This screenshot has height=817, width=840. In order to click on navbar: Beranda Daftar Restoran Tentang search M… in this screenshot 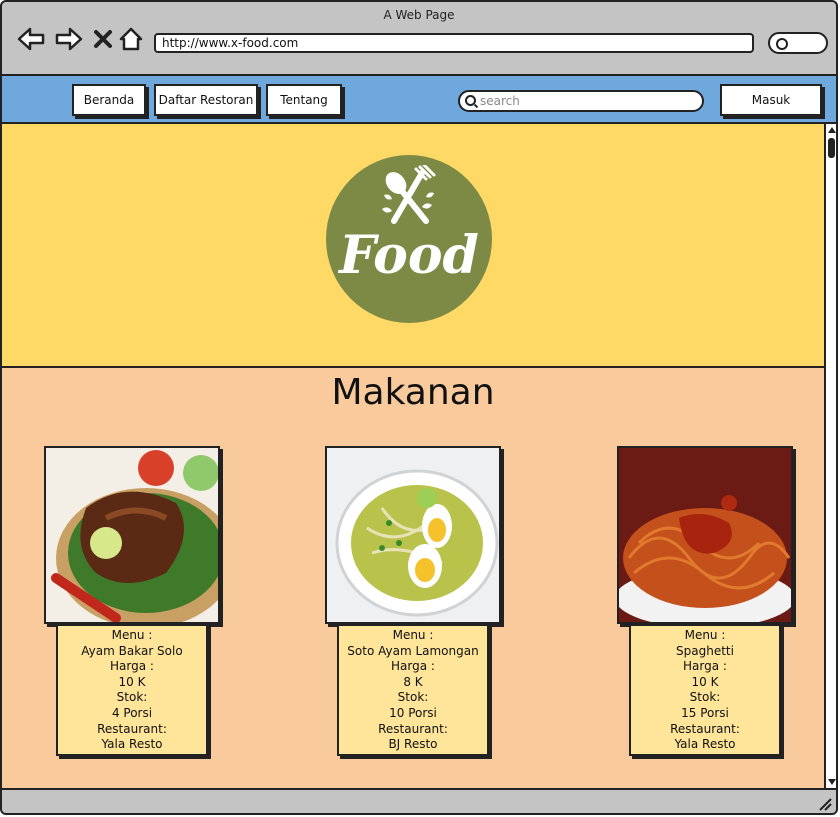, I will do `click(419, 99)`.